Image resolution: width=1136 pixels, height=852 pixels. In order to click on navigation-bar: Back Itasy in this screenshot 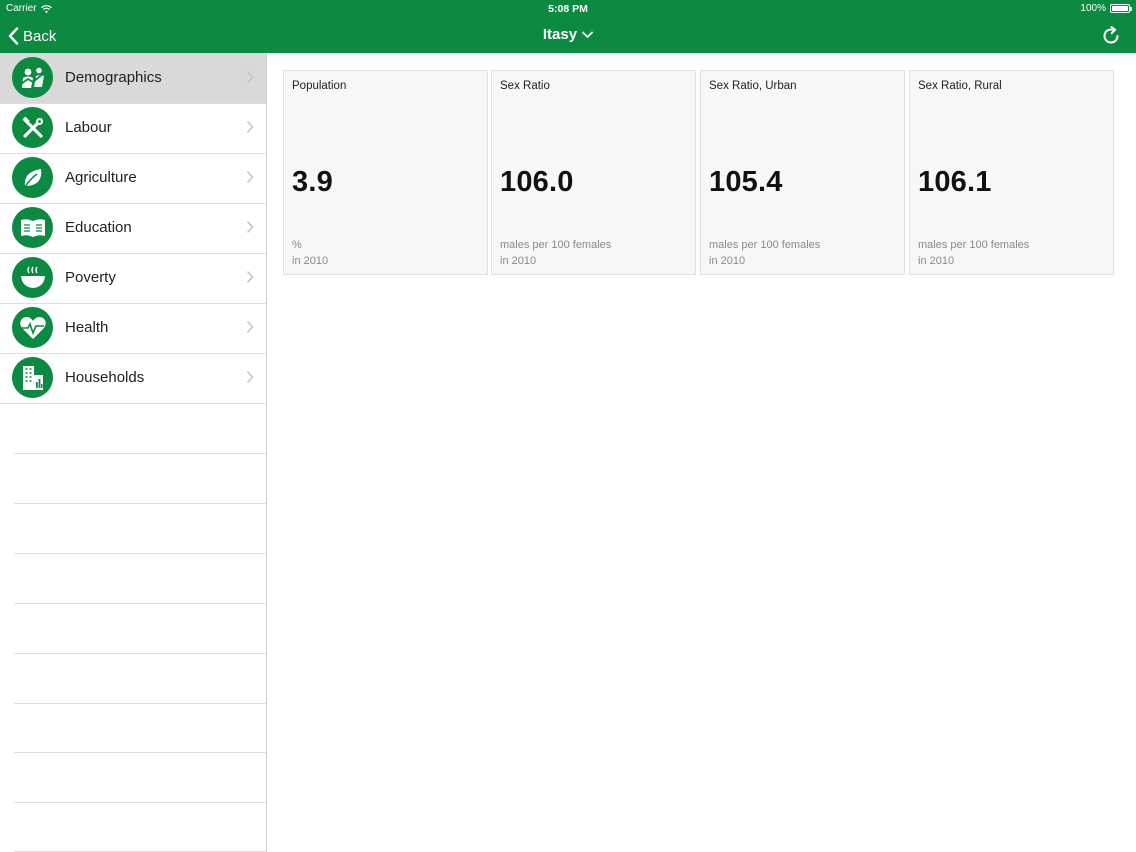, I will do `click(568, 35)`.